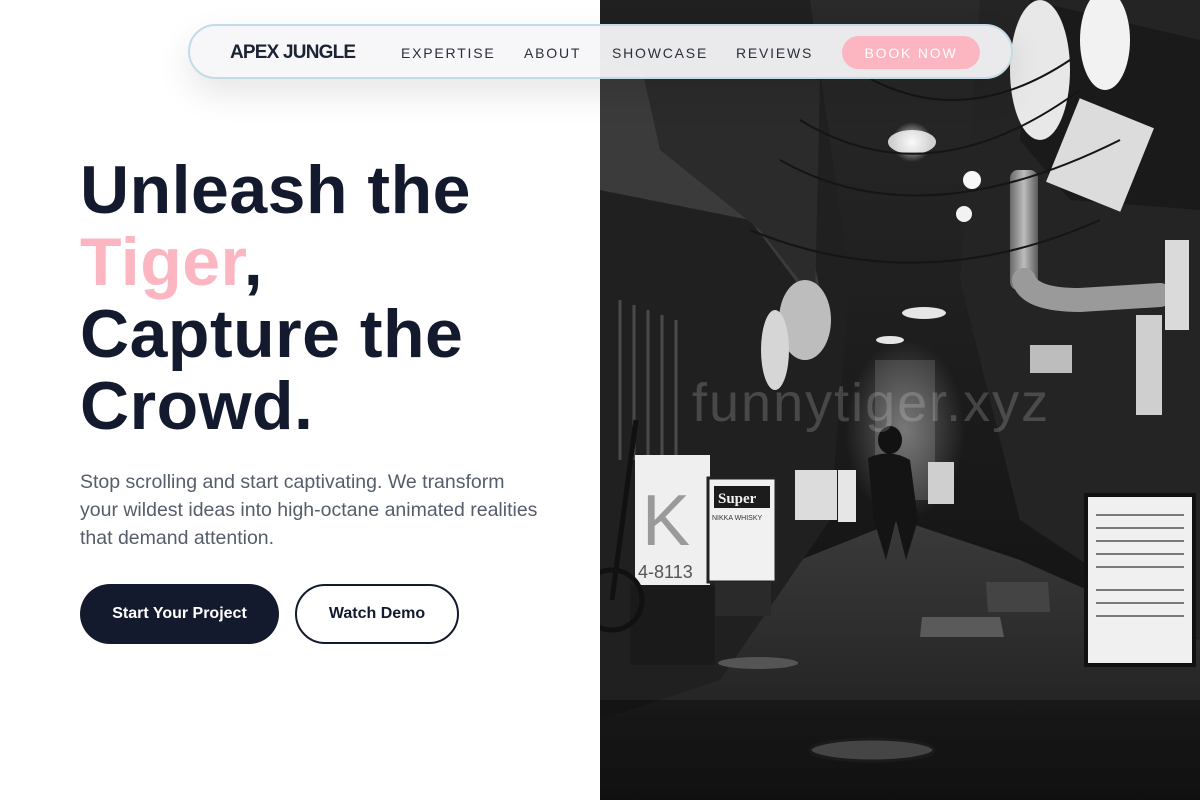  What do you see at coordinates (552, 53) in the screenshot?
I see `nav-link-about: ABOUT` at bounding box center [552, 53].